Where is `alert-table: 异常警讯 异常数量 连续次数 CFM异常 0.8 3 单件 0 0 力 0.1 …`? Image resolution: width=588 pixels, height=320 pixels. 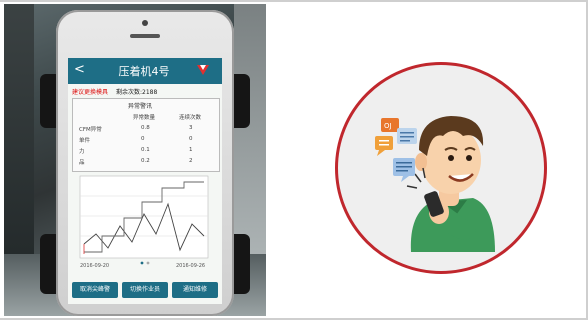 alert-table: 异常警讯 异常数量 连续次数 CFM异常 0.8 3 单件 0 0 力 0.1 … is located at coordinates (146, 135).